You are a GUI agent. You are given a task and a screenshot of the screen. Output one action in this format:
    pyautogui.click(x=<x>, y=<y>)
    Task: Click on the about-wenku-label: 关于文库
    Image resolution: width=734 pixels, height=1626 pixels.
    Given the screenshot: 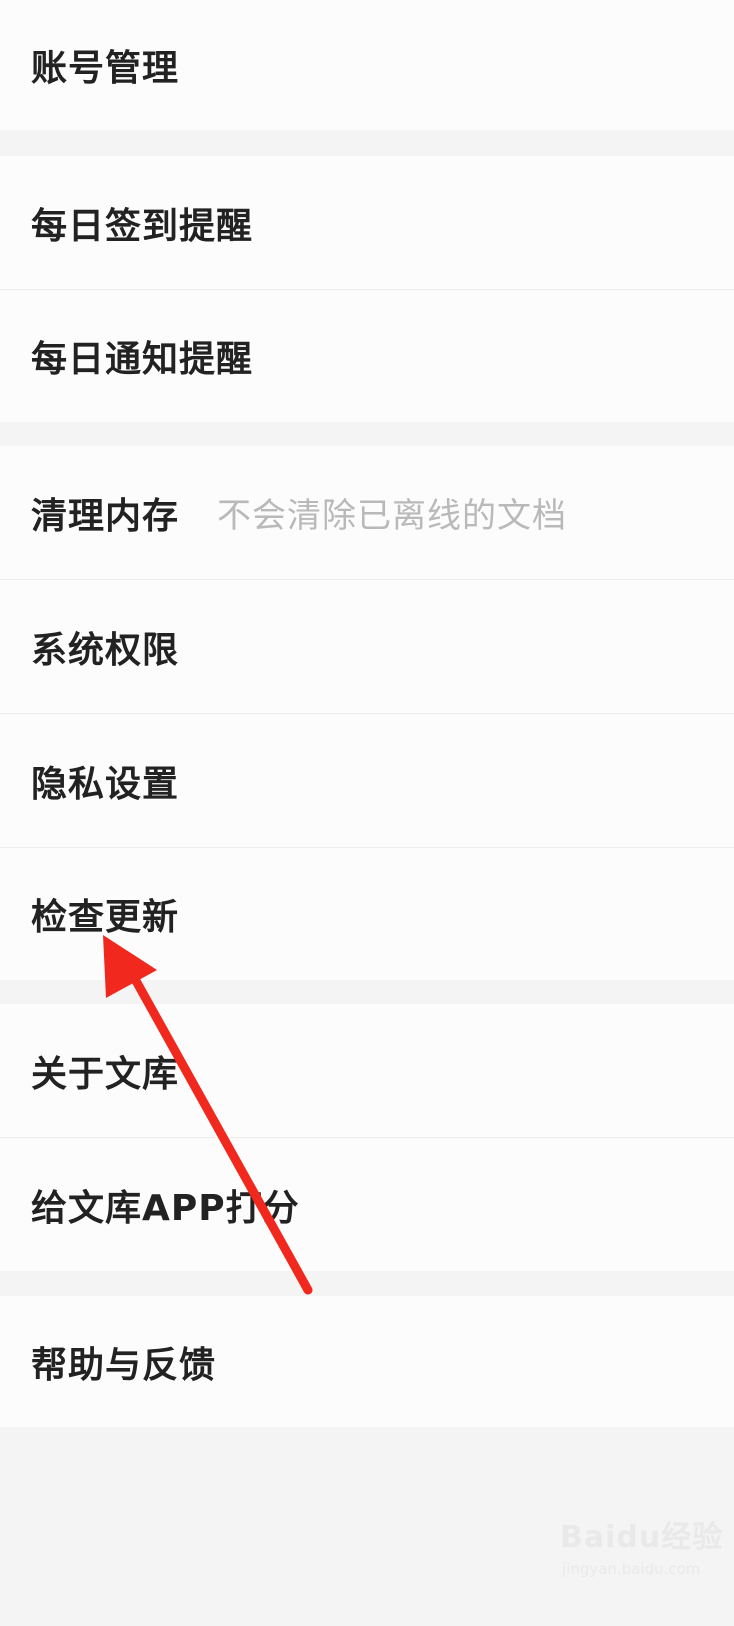 What is the action you would take?
    pyautogui.click(x=105, y=1074)
    